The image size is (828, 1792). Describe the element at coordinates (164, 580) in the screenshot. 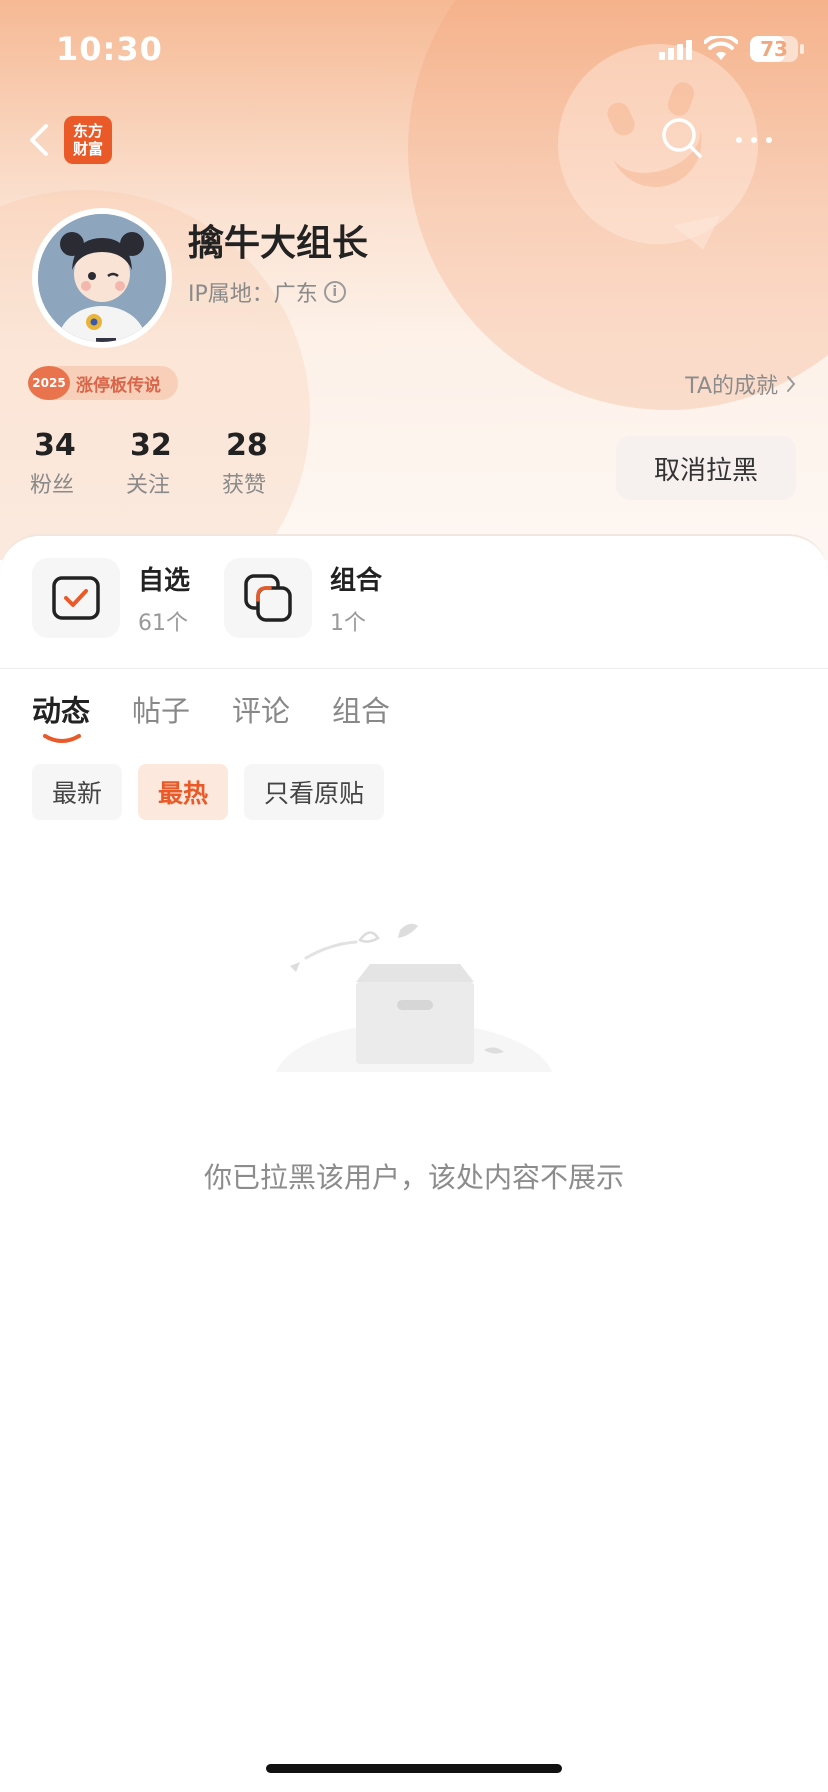

I see `shortcut-title: 自选` at that location.